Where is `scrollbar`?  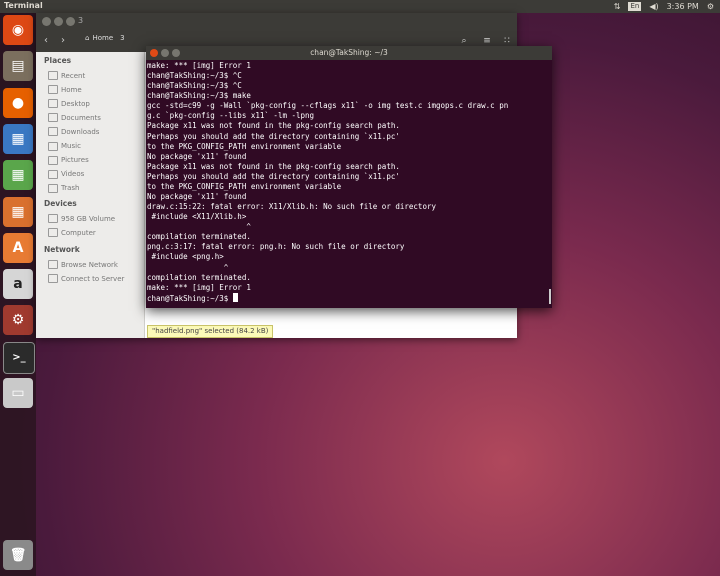
scrollbar is located at coordinates (550, 296).